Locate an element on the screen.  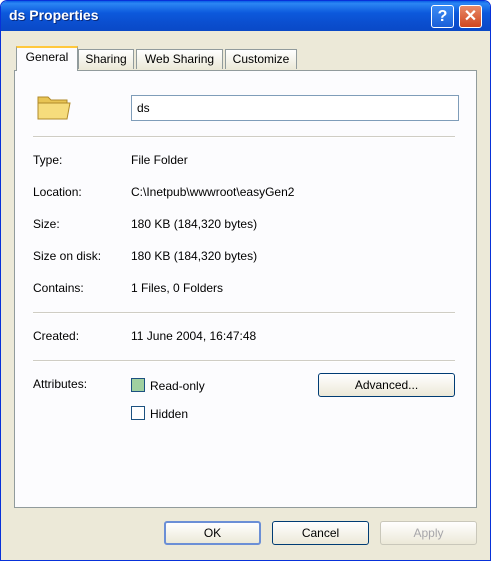
hidden-checkbox is located at coordinates (138, 413).